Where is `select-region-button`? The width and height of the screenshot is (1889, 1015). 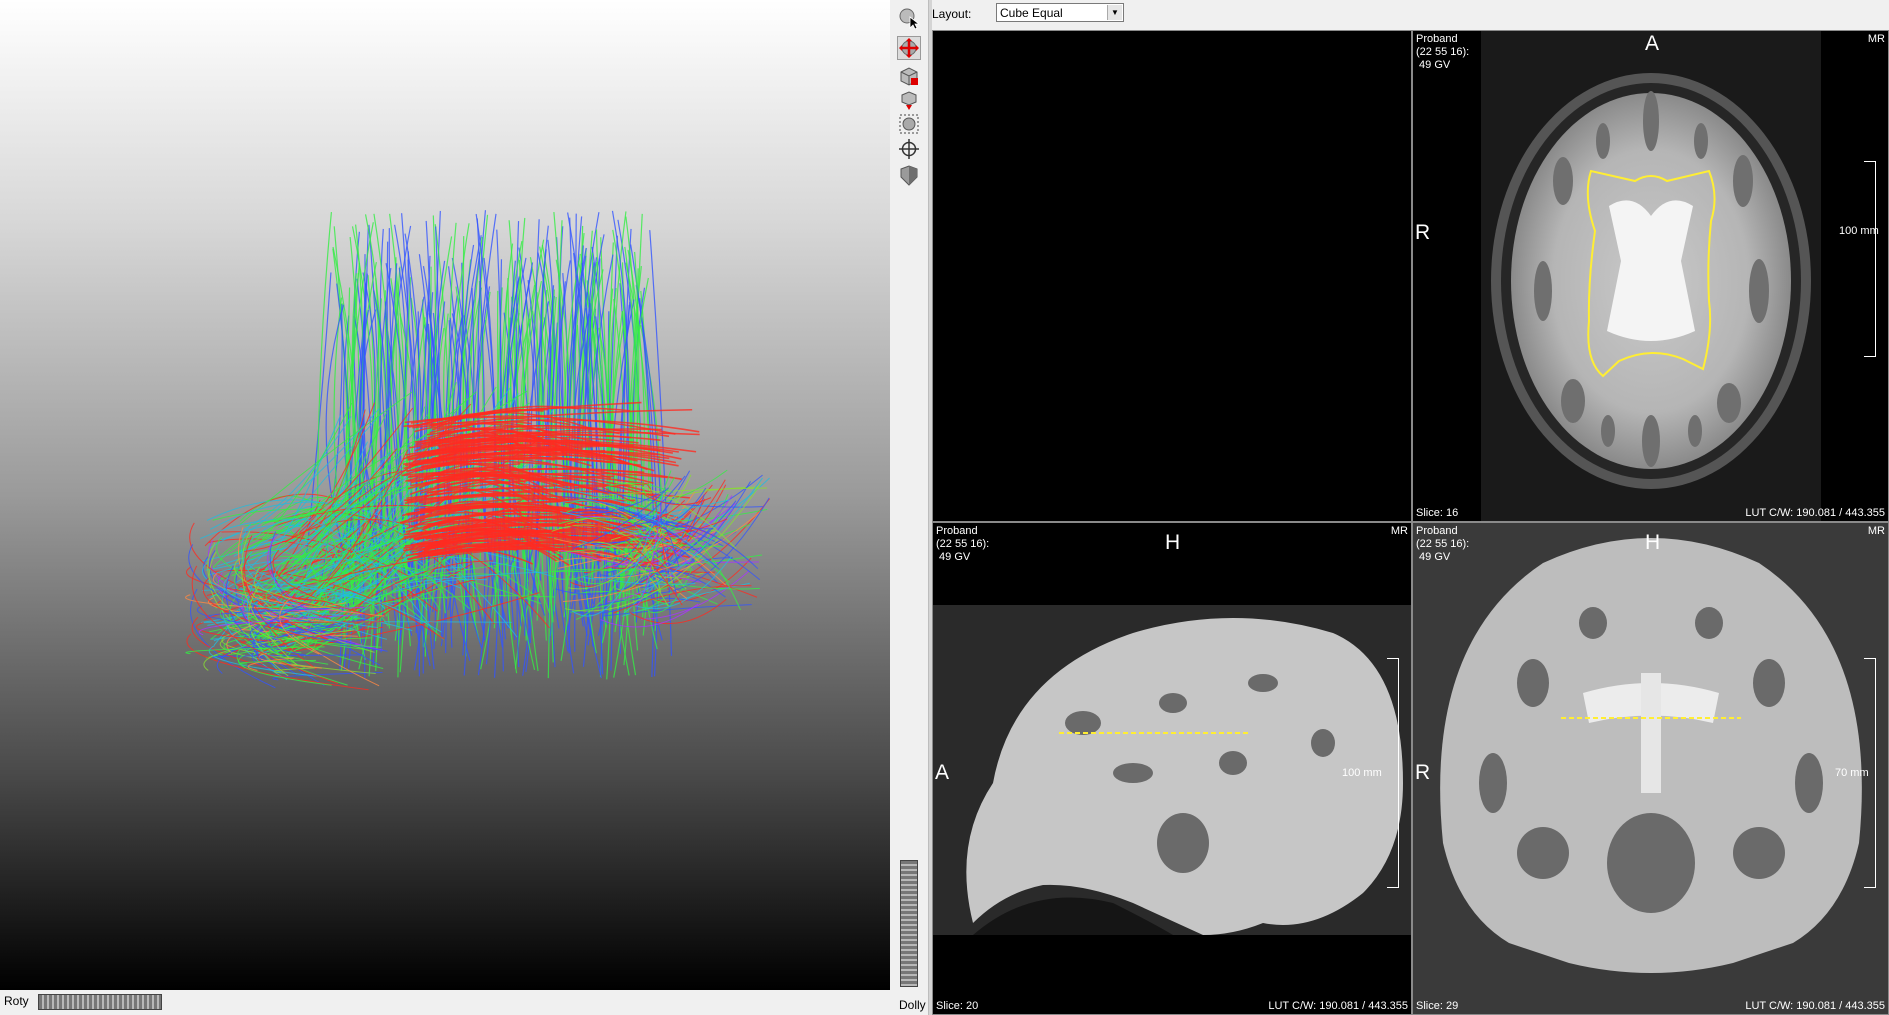
select-region-button is located at coordinates (909, 124).